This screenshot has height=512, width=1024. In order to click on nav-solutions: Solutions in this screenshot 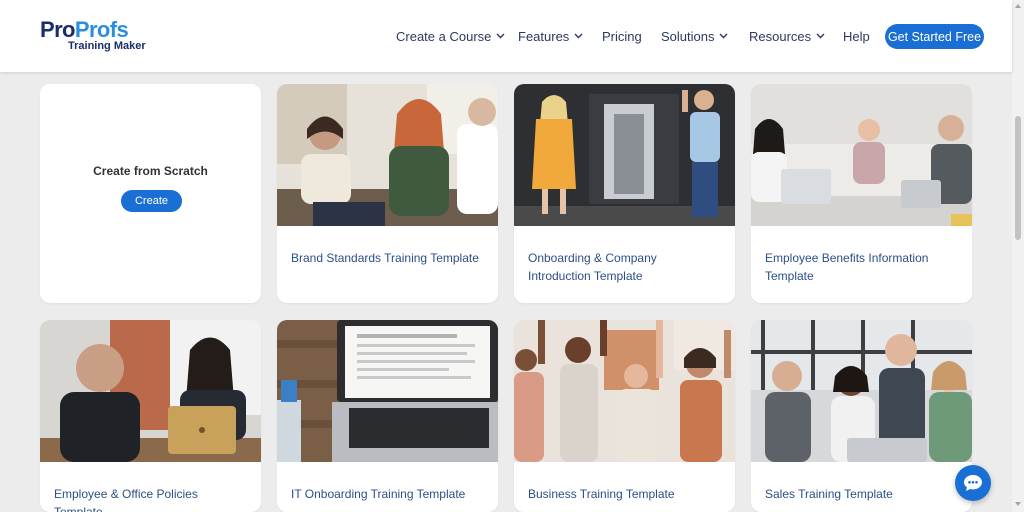, I will do `click(694, 36)`.